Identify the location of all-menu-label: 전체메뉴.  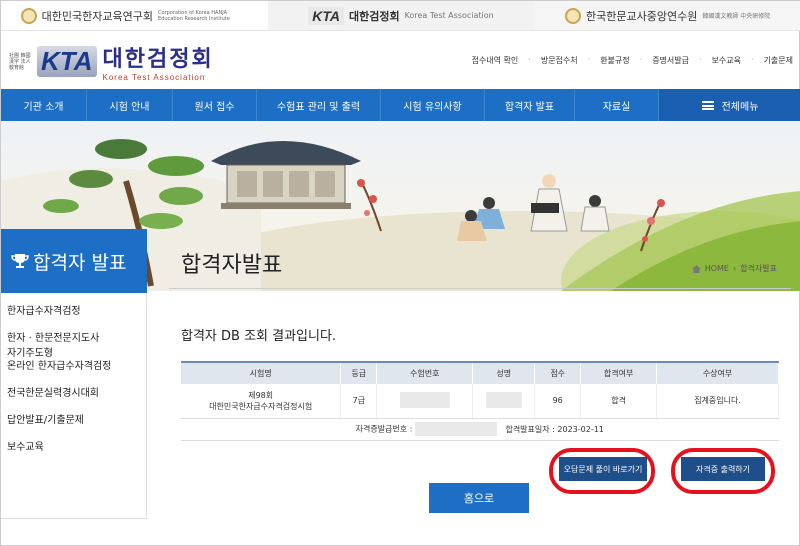
(740, 107).